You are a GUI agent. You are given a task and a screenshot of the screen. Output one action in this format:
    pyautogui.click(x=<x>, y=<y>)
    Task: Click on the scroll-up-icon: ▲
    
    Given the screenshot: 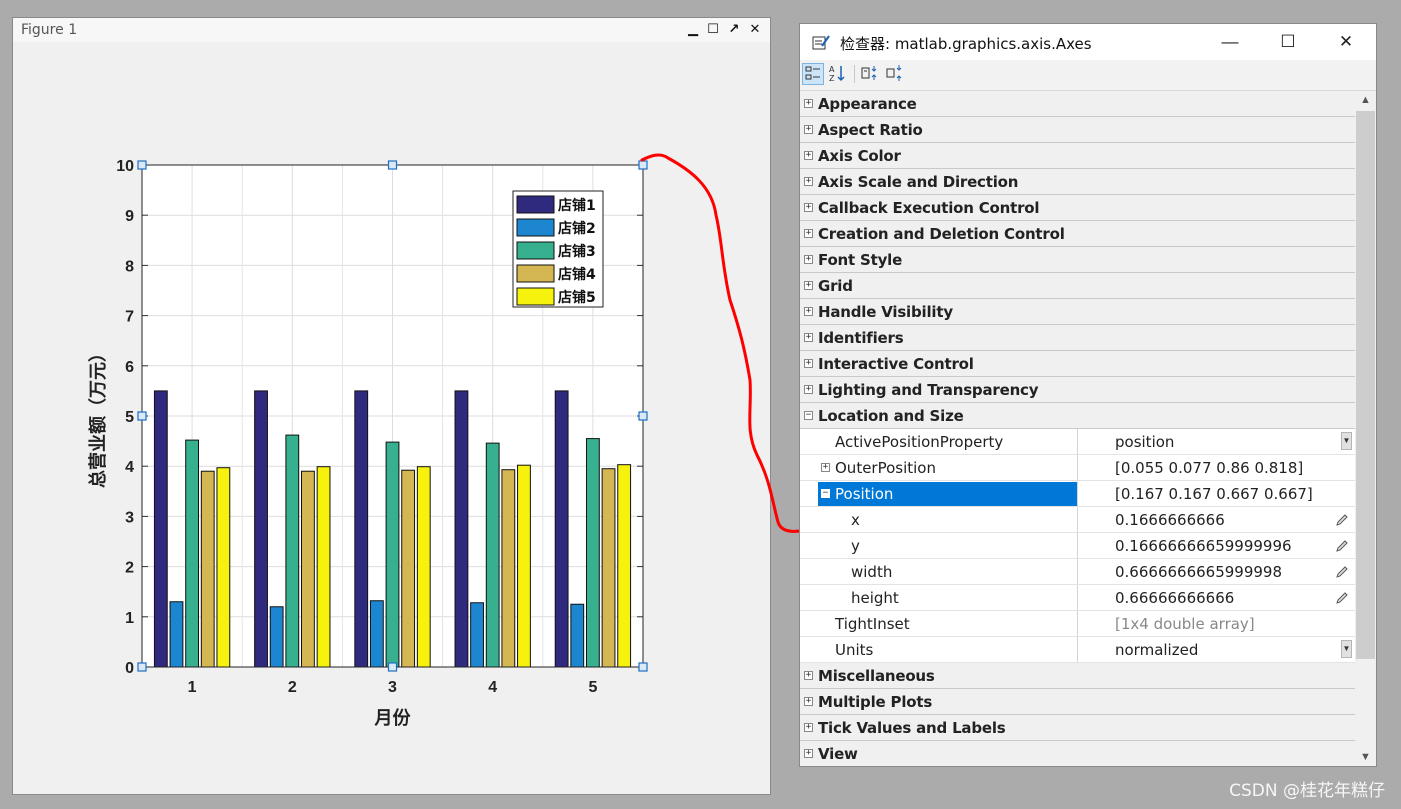 What is the action you would take?
    pyautogui.click(x=1365, y=100)
    